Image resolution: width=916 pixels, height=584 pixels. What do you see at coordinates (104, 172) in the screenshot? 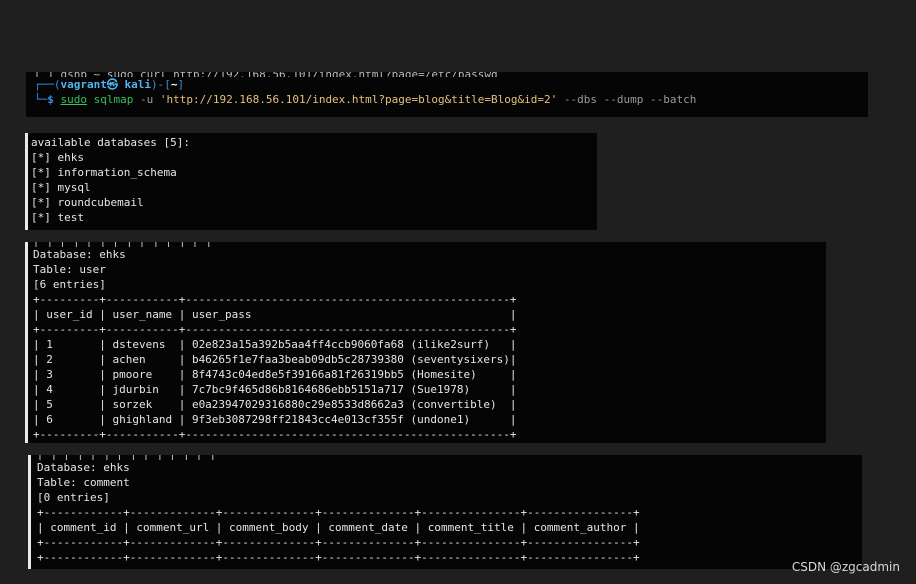
I see `database-item: [*] information_schema` at bounding box center [104, 172].